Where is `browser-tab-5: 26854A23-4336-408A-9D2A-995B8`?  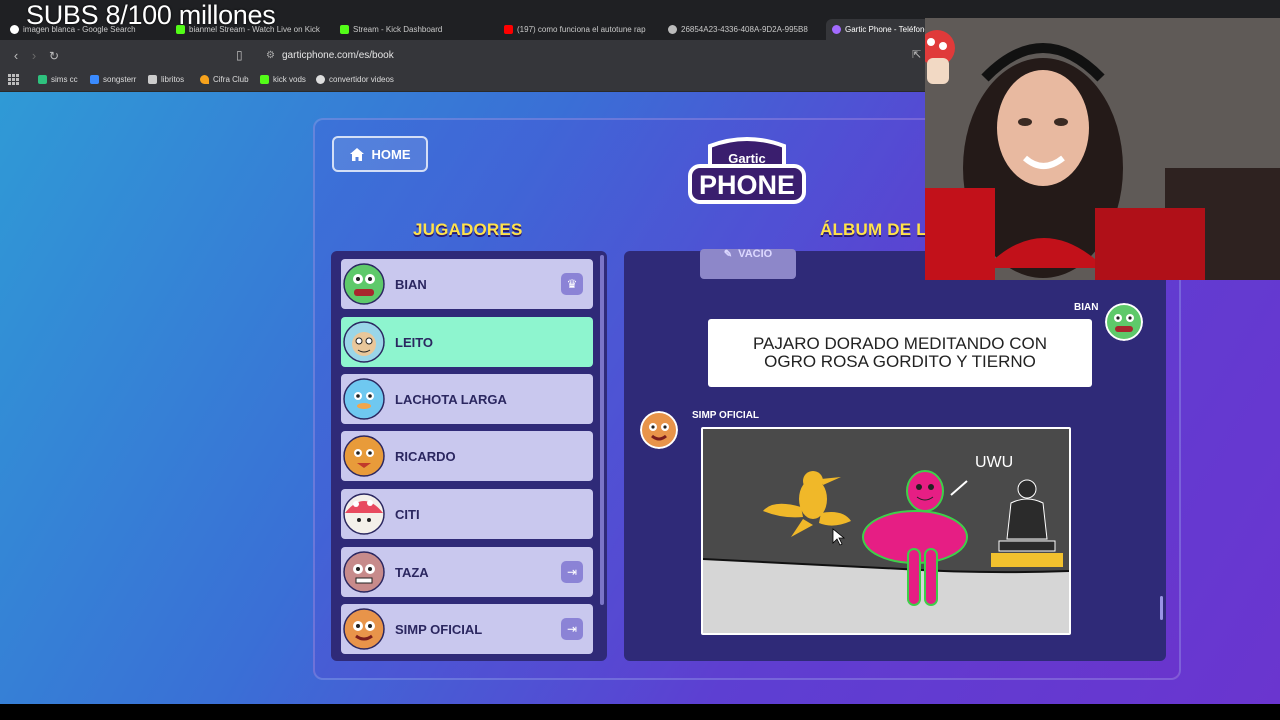
browser-tab-5: 26854A23-4336-408A-9D2A-995B8 is located at coordinates (742, 29).